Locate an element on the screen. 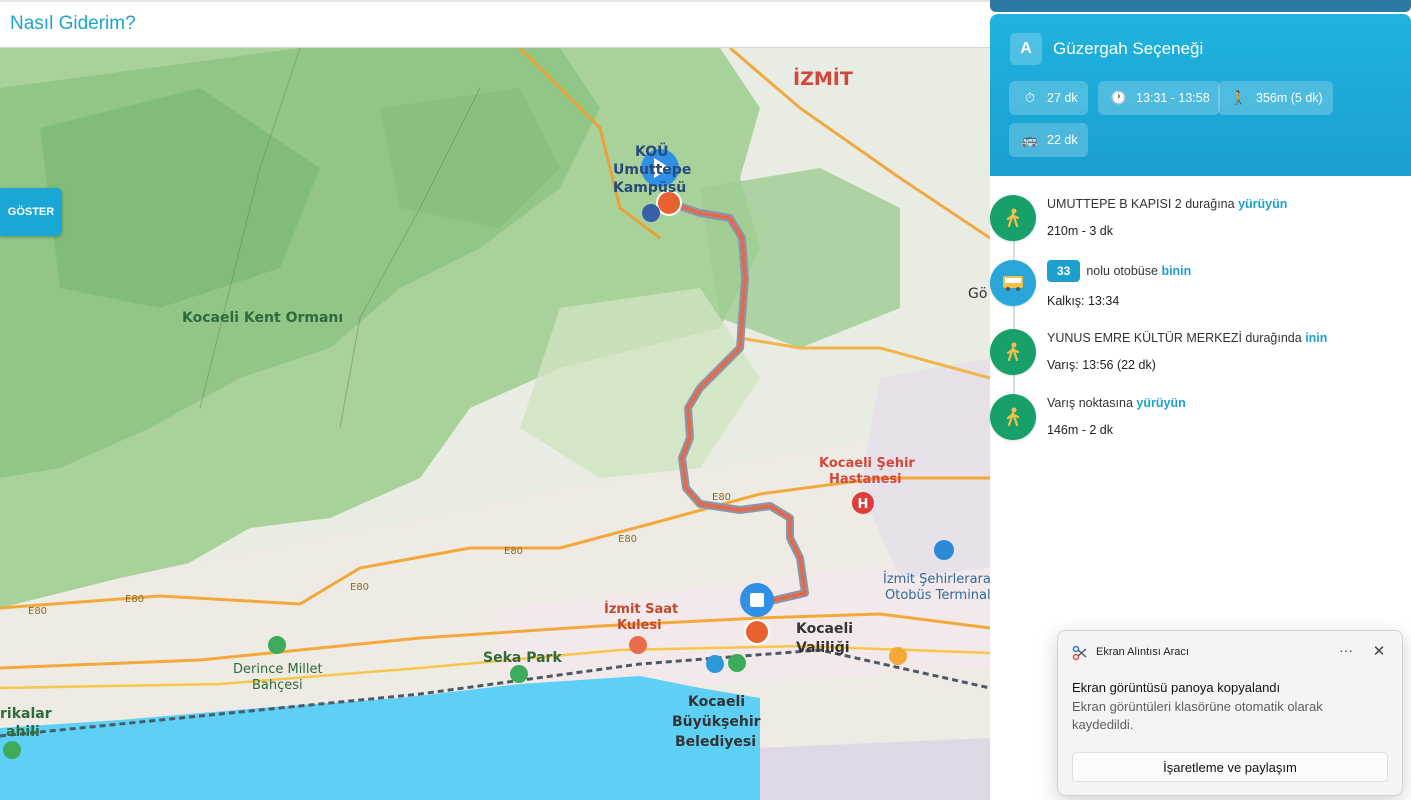  map-label-campus-2: Umuttepe is located at coordinates (652, 170).